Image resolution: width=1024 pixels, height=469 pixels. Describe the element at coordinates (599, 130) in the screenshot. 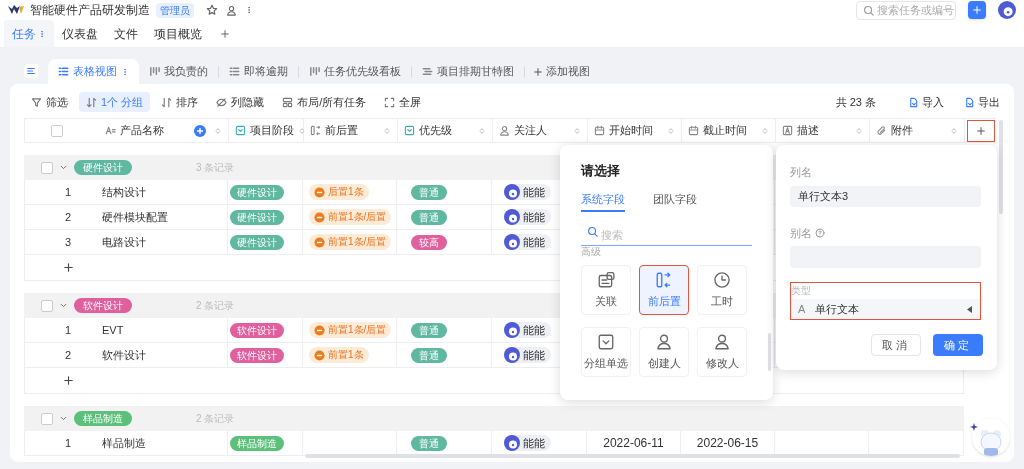

I see `calendar-icon` at that location.